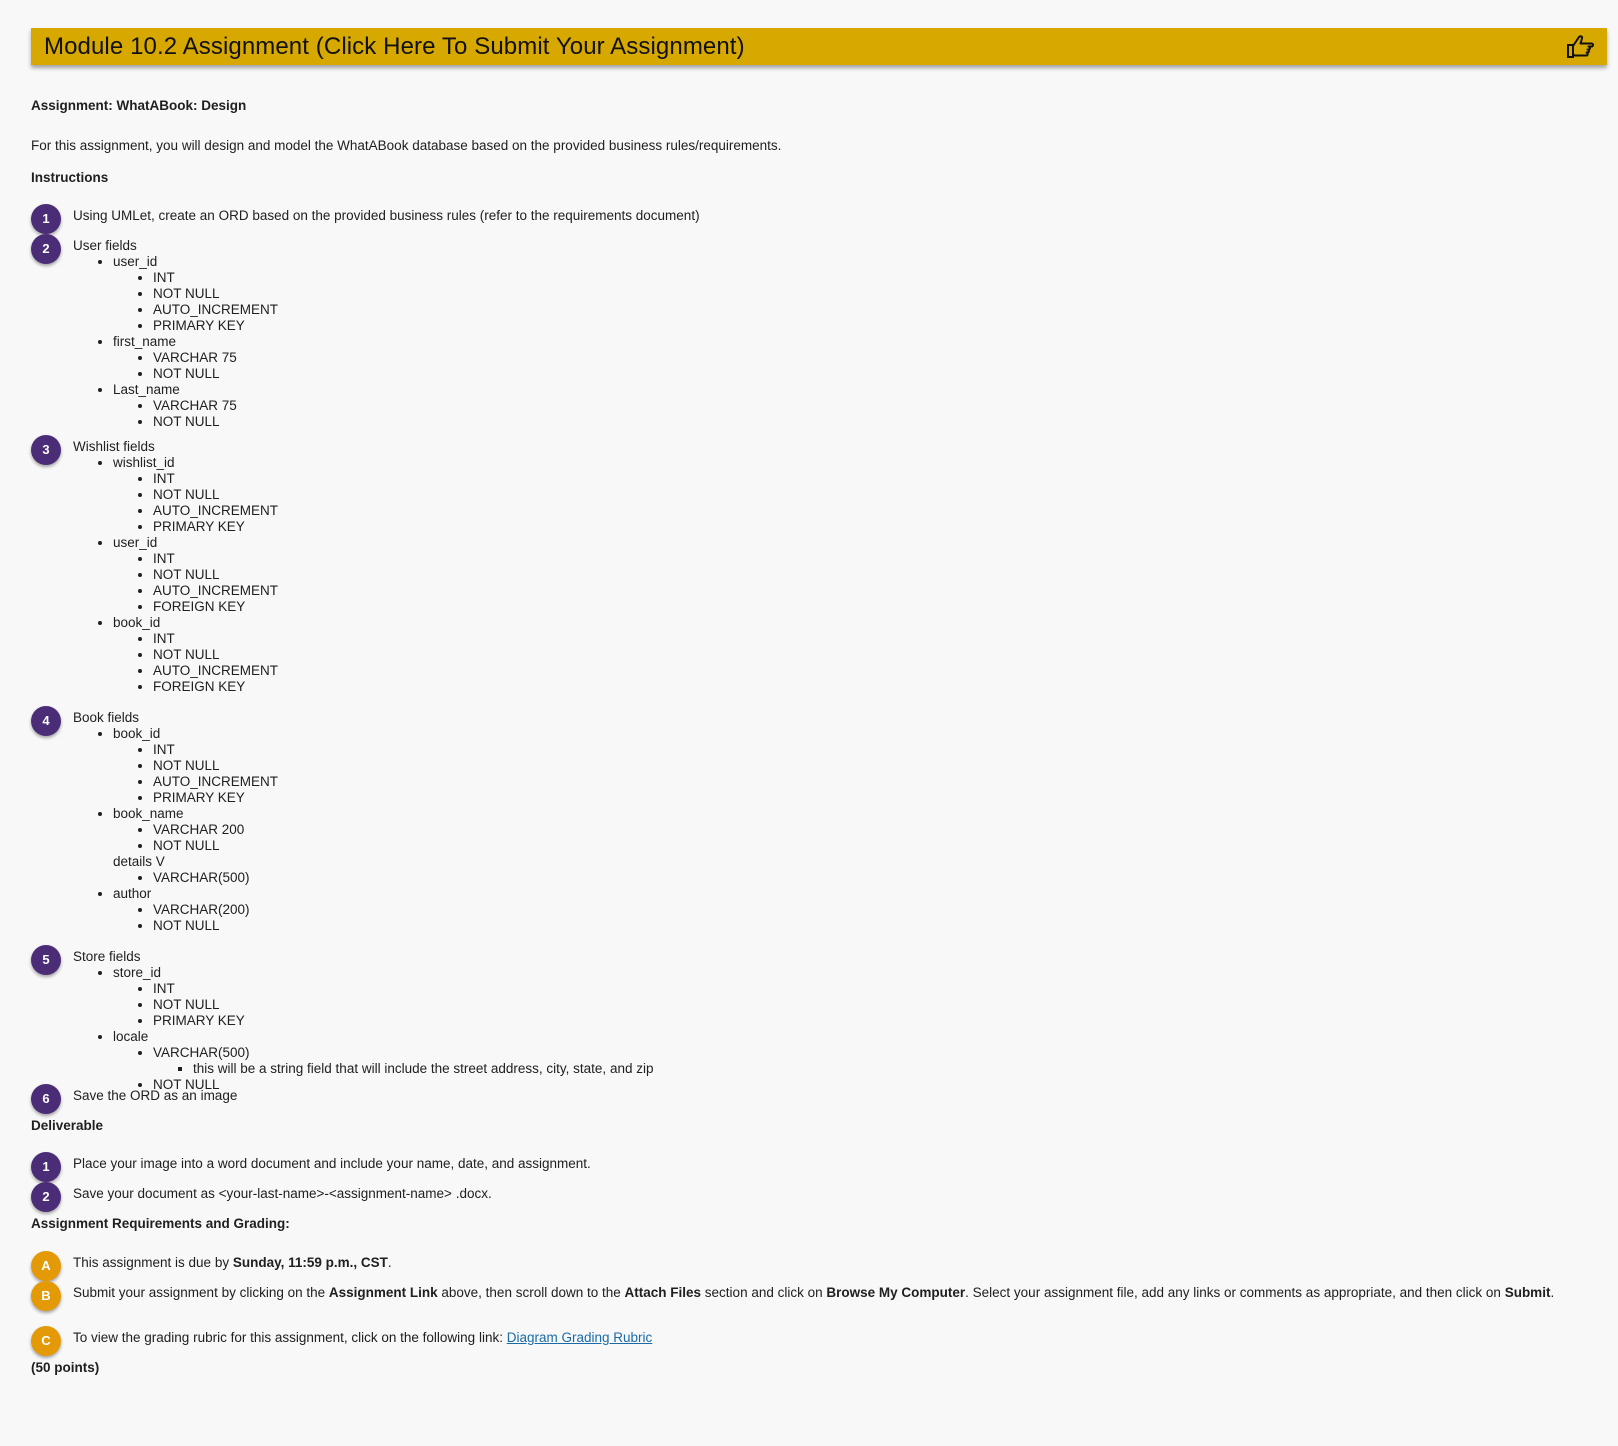  Describe the element at coordinates (46, 249) in the screenshot. I see `step-number-badge: 2` at that location.